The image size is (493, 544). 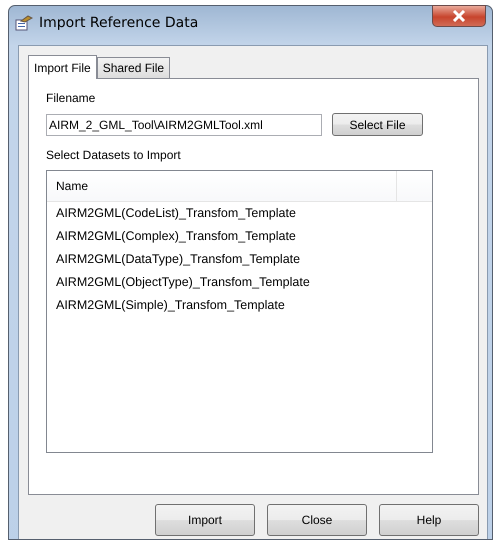 I want to click on list-item: AIRM2GML(Complex)_Transfom_Template, so click(x=239, y=236).